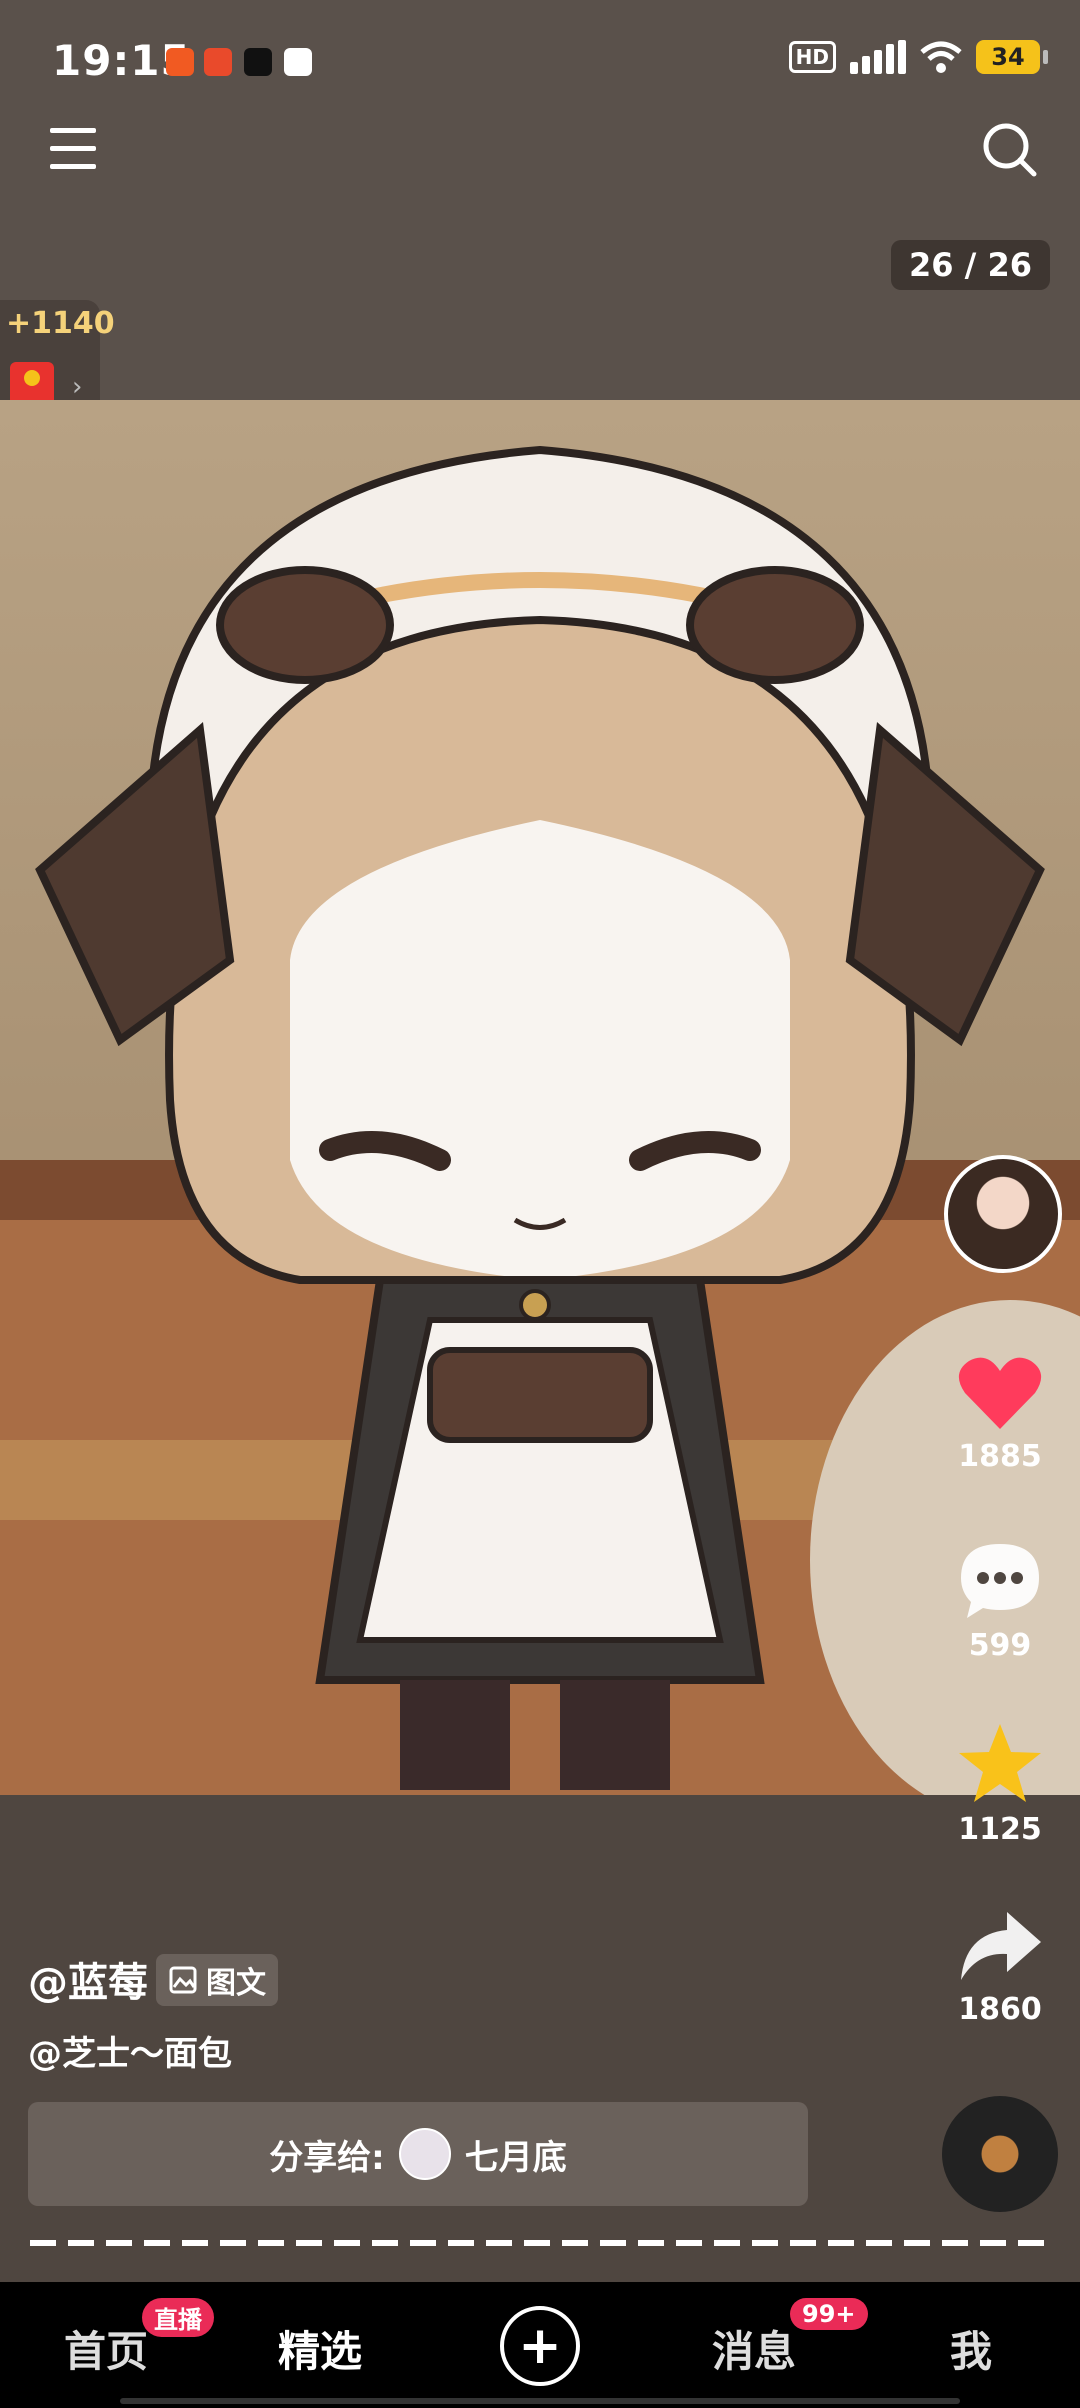  I want to click on chevron-right-icon: ›, so click(77, 387).